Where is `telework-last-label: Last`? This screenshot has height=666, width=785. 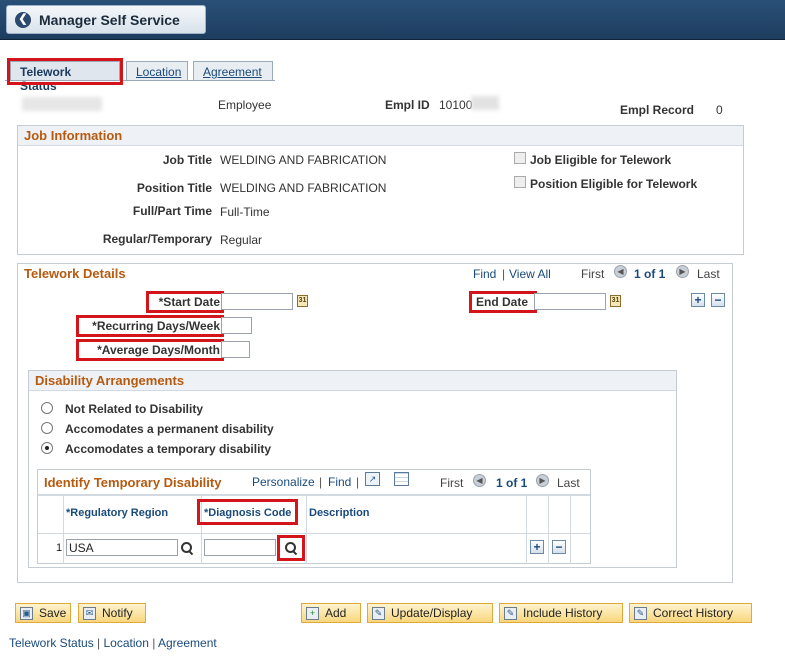 telework-last-label: Last is located at coordinates (708, 274).